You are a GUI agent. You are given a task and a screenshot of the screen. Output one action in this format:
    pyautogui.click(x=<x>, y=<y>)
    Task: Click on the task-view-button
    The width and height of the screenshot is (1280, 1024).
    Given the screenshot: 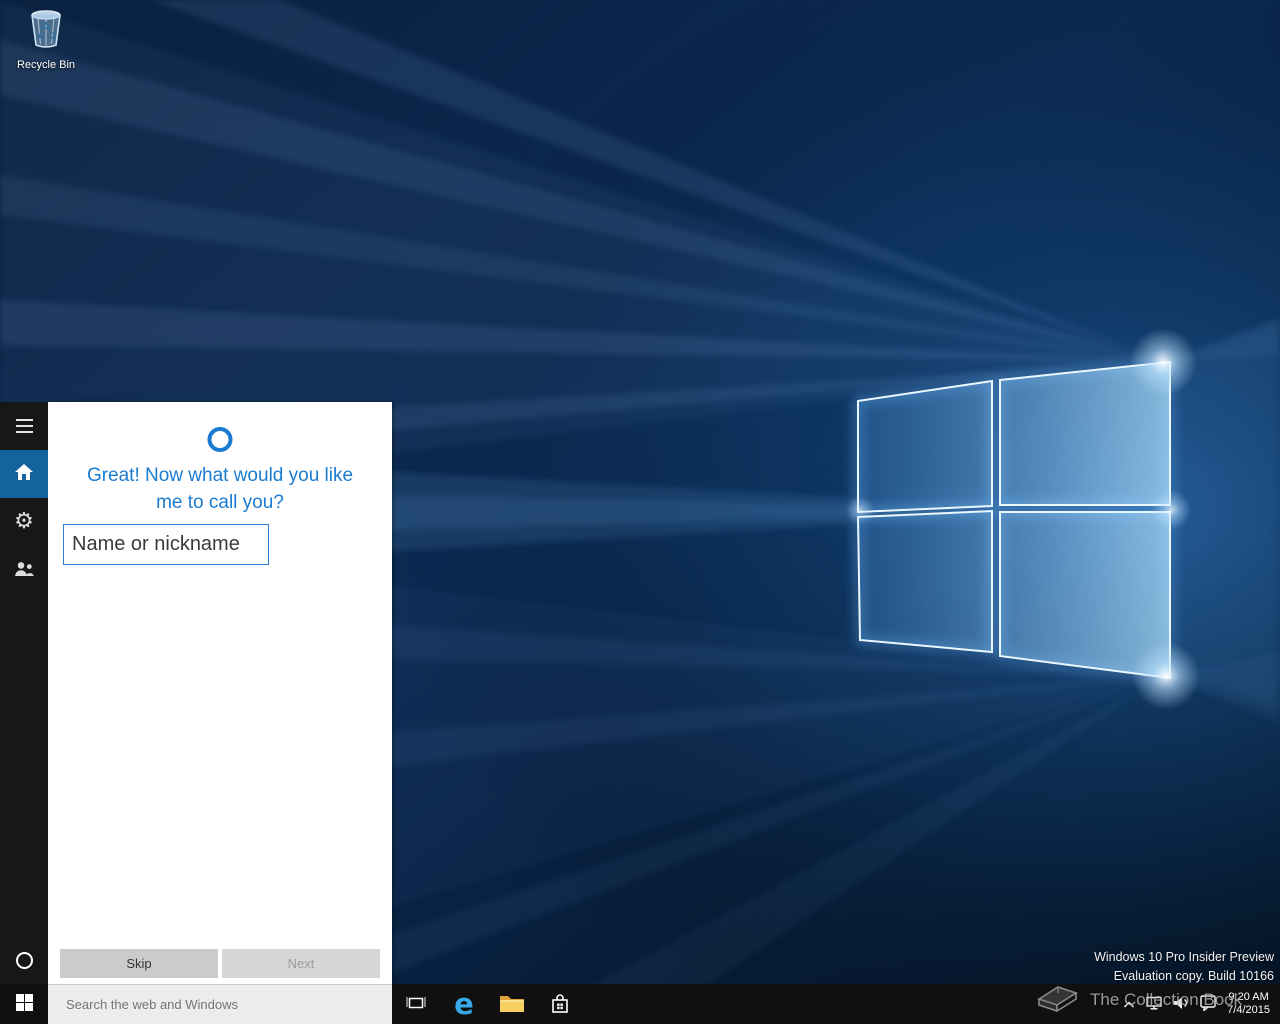 What is the action you would take?
    pyautogui.click(x=416, y=1004)
    